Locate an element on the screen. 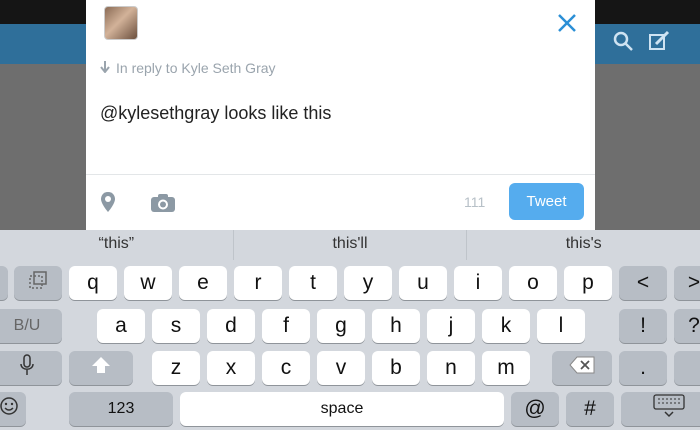  key-e: e is located at coordinates (203, 283).